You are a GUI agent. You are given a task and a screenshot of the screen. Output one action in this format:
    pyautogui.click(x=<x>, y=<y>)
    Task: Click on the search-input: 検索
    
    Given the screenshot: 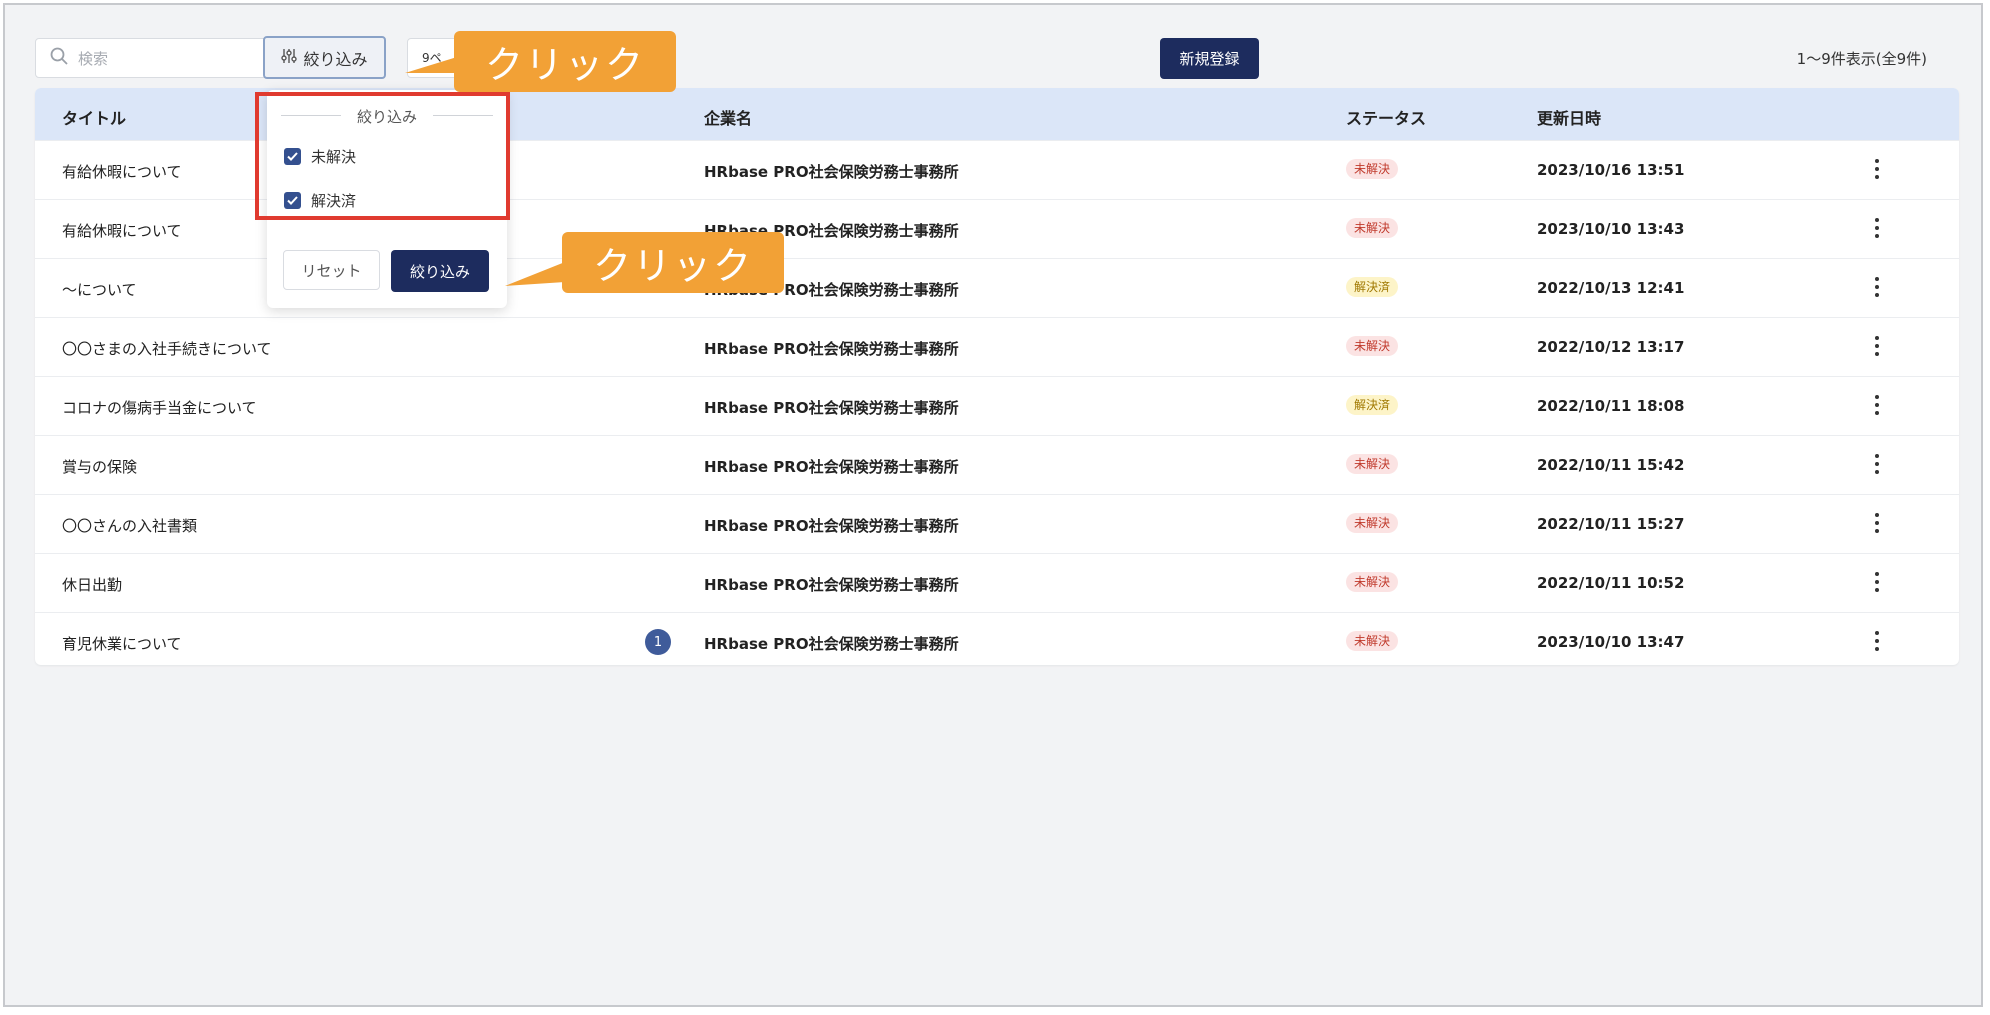 What is the action you would take?
    pyautogui.click(x=93, y=58)
    